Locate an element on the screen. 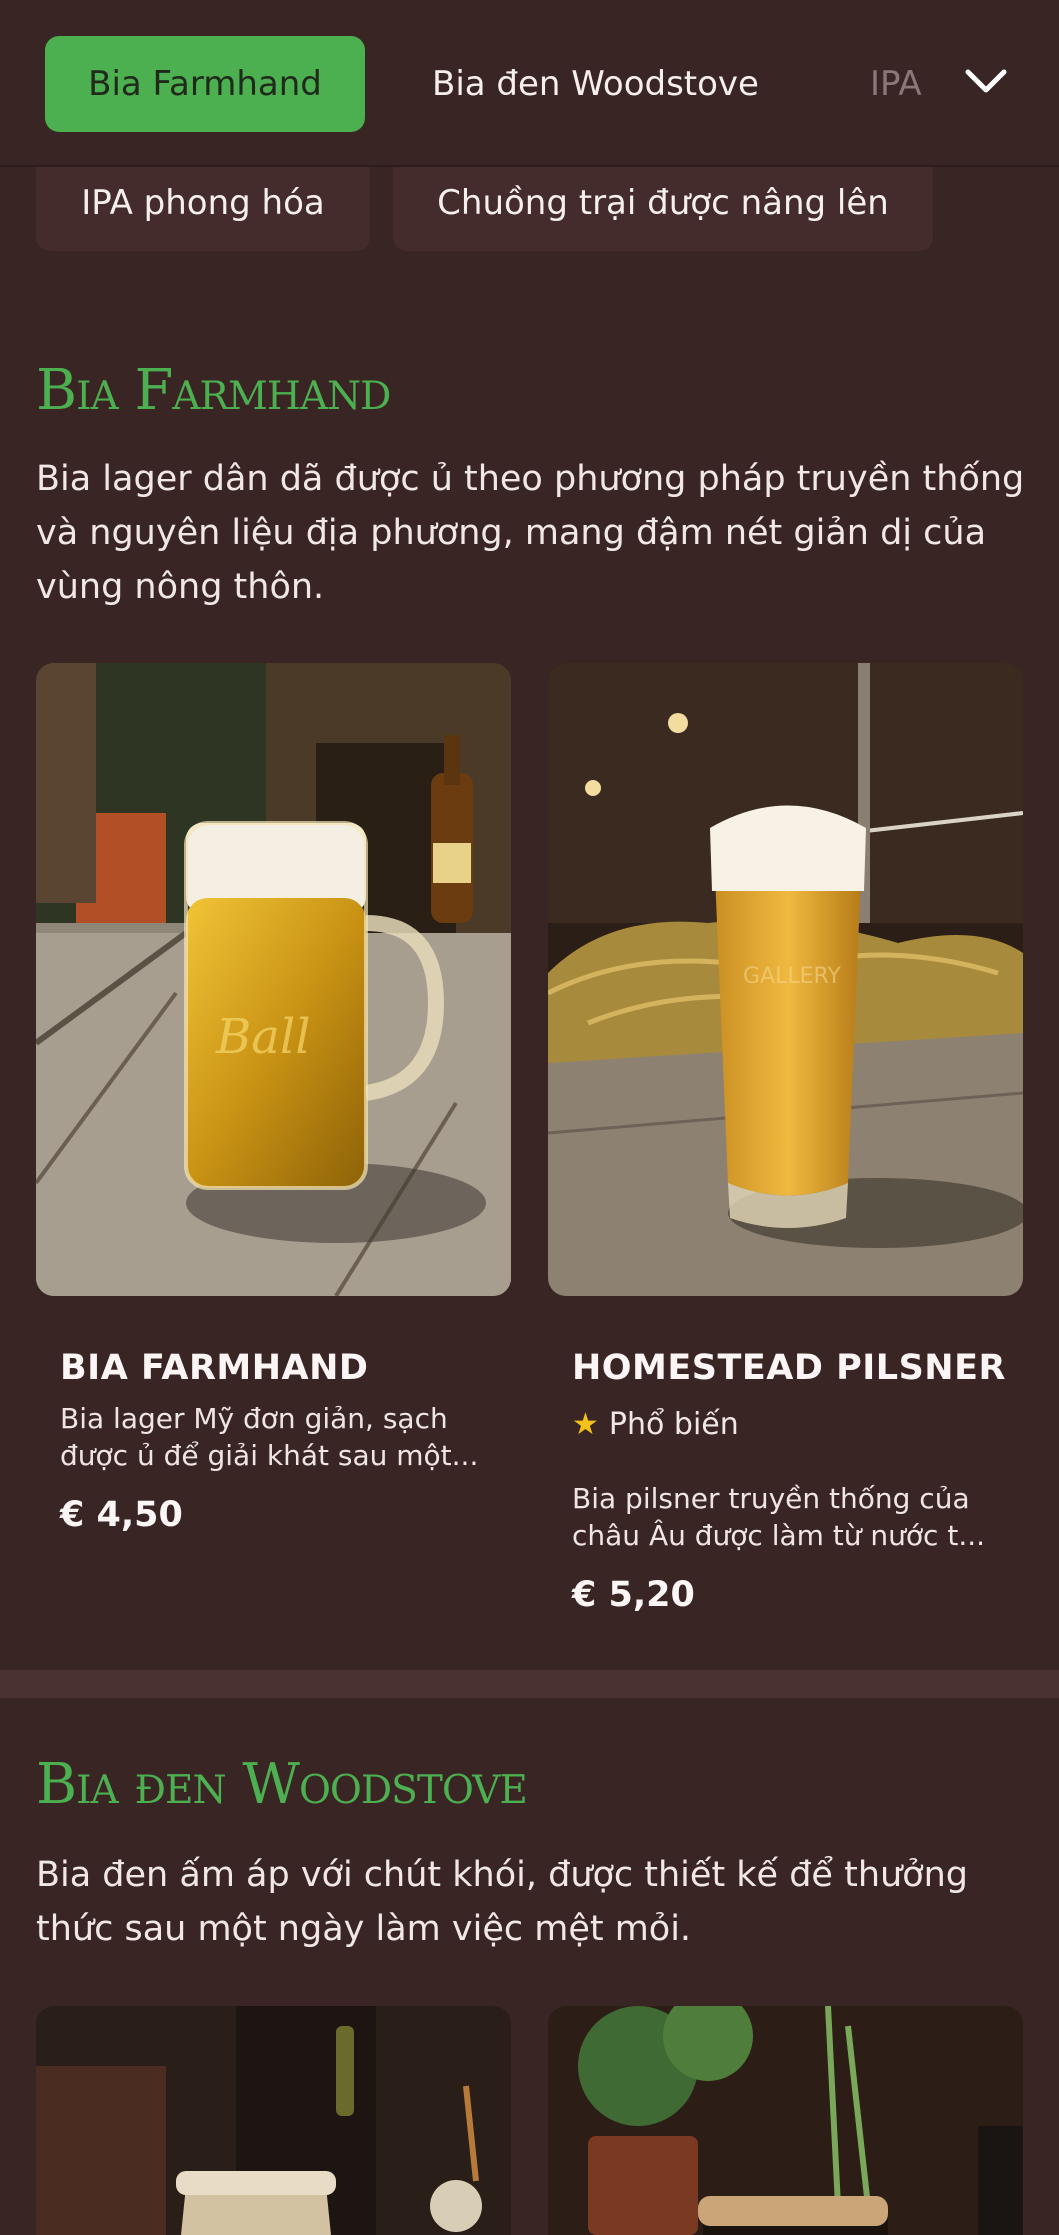  chevron-down-icon is located at coordinates (986, 82).